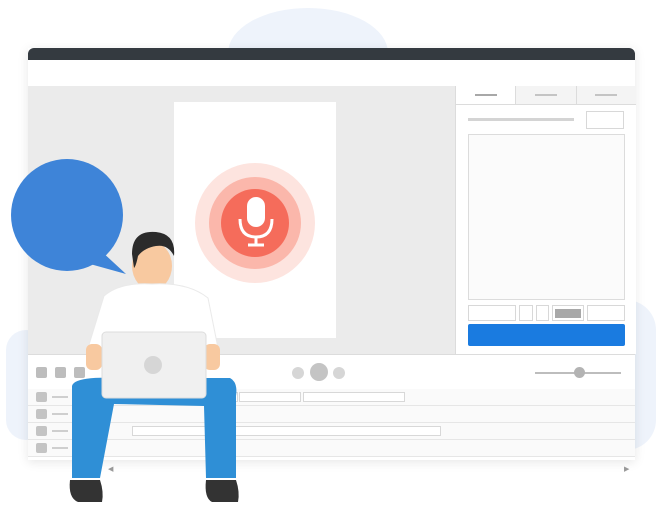 This screenshot has height=516, width=663. What do you see at coordinates (319, 372) in the screenshot?
I see `play-button` at bounding box center [319, 372].